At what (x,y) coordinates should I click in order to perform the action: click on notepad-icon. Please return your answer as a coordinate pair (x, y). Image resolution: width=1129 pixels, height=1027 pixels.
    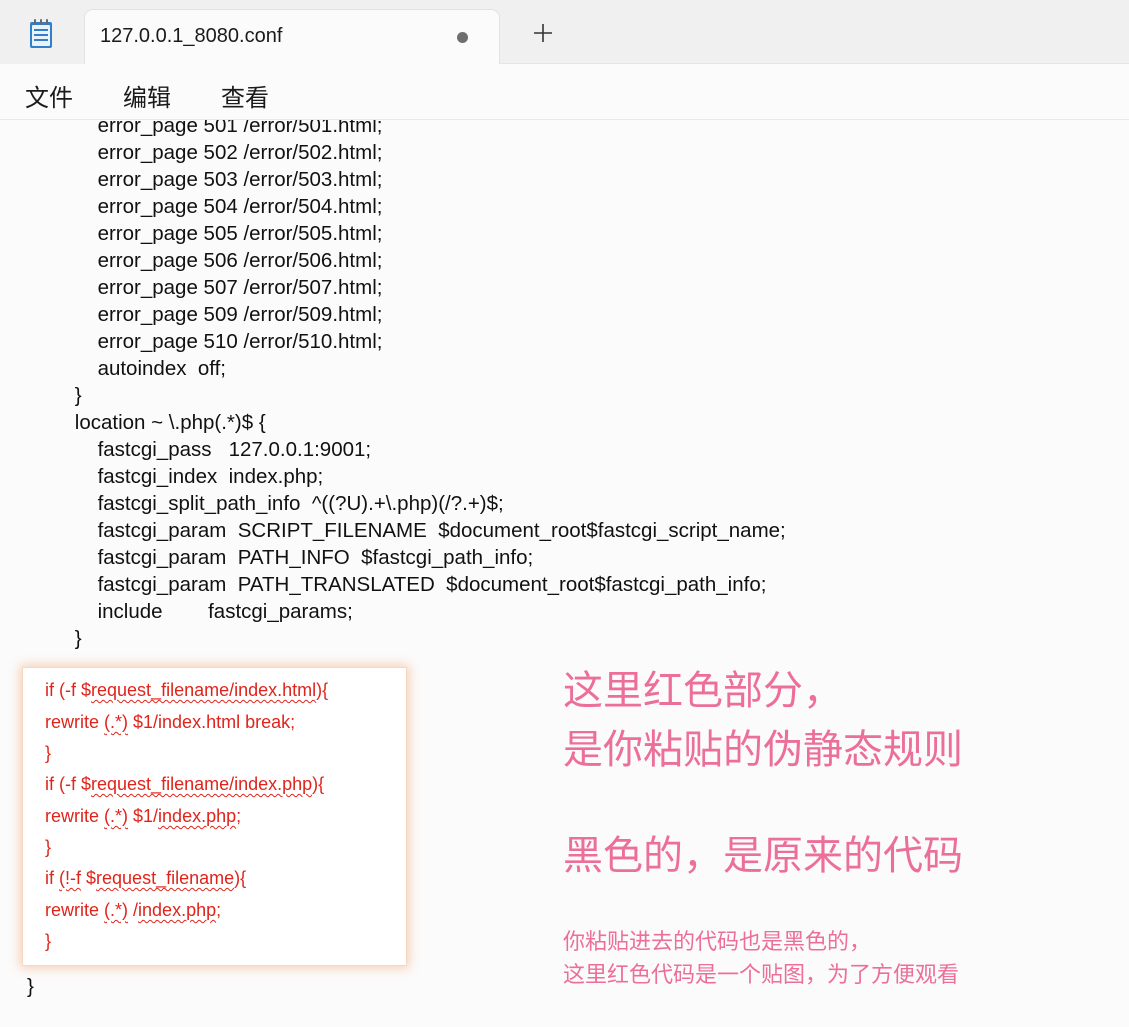
    Looking at the image, I should click on (41, 34).